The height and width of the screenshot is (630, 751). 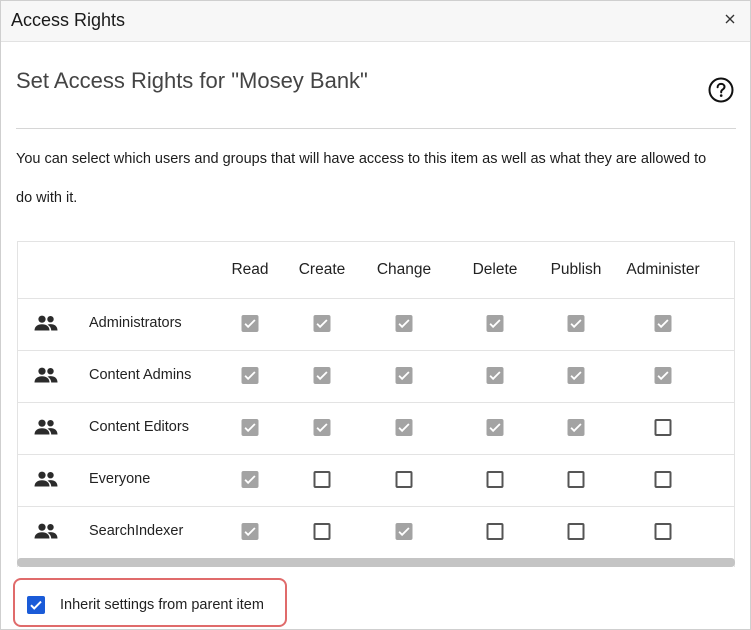 I want to click on table-row: Content Admins, so click(x=376, y=376).